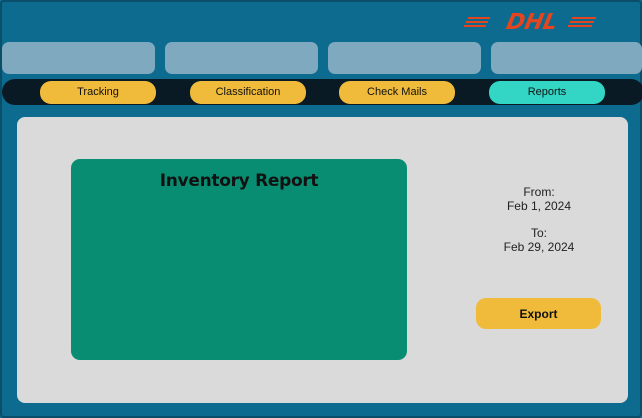 Image resolution: width=642 pixels, height=418 pixels. I want to click on dhl-logo: DHL, so click(531, 22).